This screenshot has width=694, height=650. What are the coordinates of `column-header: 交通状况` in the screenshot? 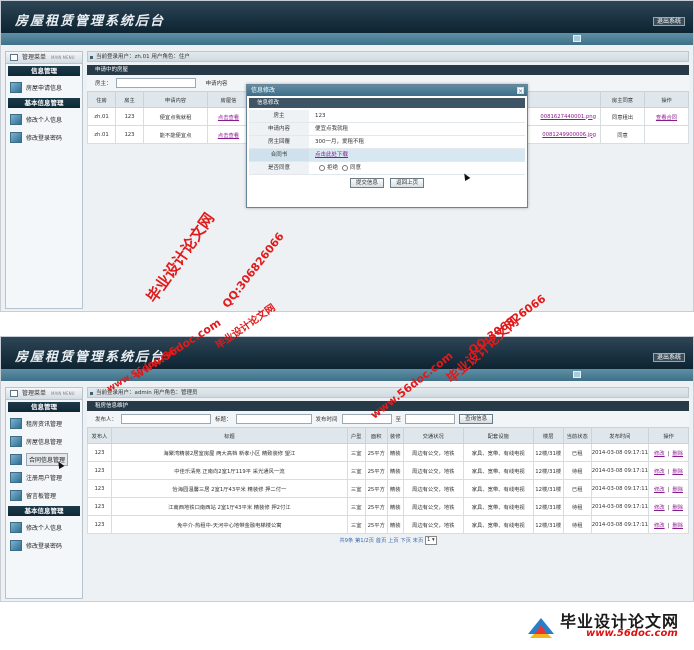 It's located at (433, 435).